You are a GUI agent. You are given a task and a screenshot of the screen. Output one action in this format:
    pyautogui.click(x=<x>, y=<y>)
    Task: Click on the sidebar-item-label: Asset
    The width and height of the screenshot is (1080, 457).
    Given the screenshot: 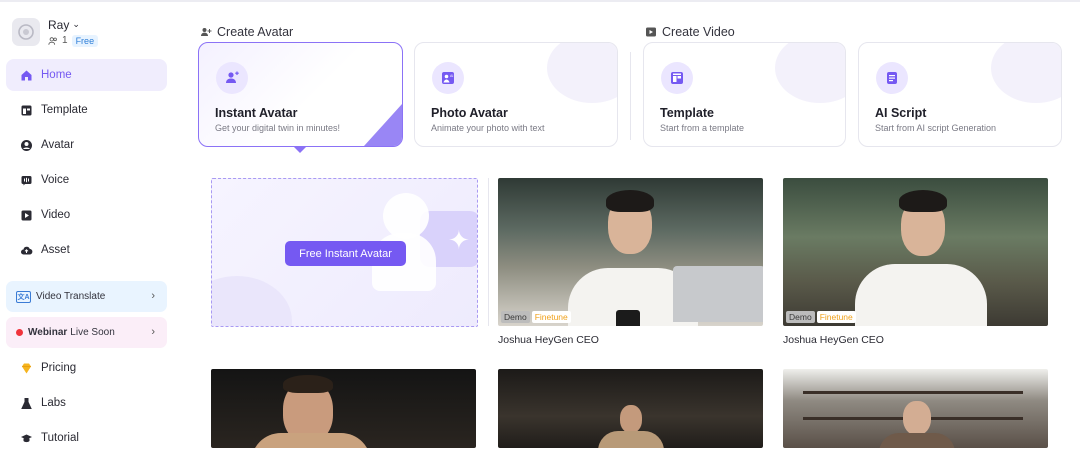 What is the action you would take?
    pyautogui.click(x=55, y=250)
    